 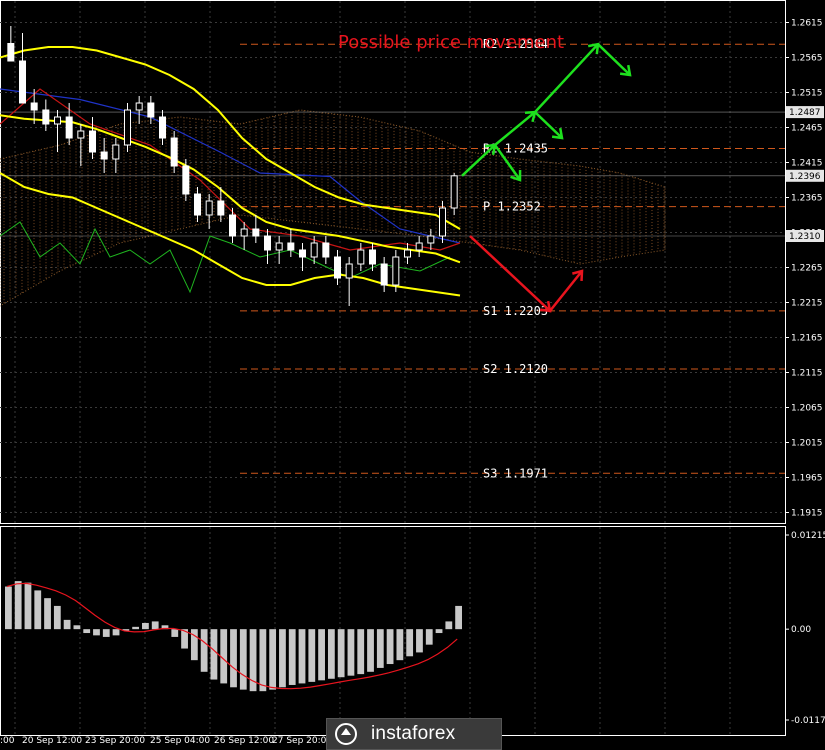 What do you see at coordinates (346, 734) in the screenshot?
I see `instaforex-logo-icon` at bounding box center [346, 734].